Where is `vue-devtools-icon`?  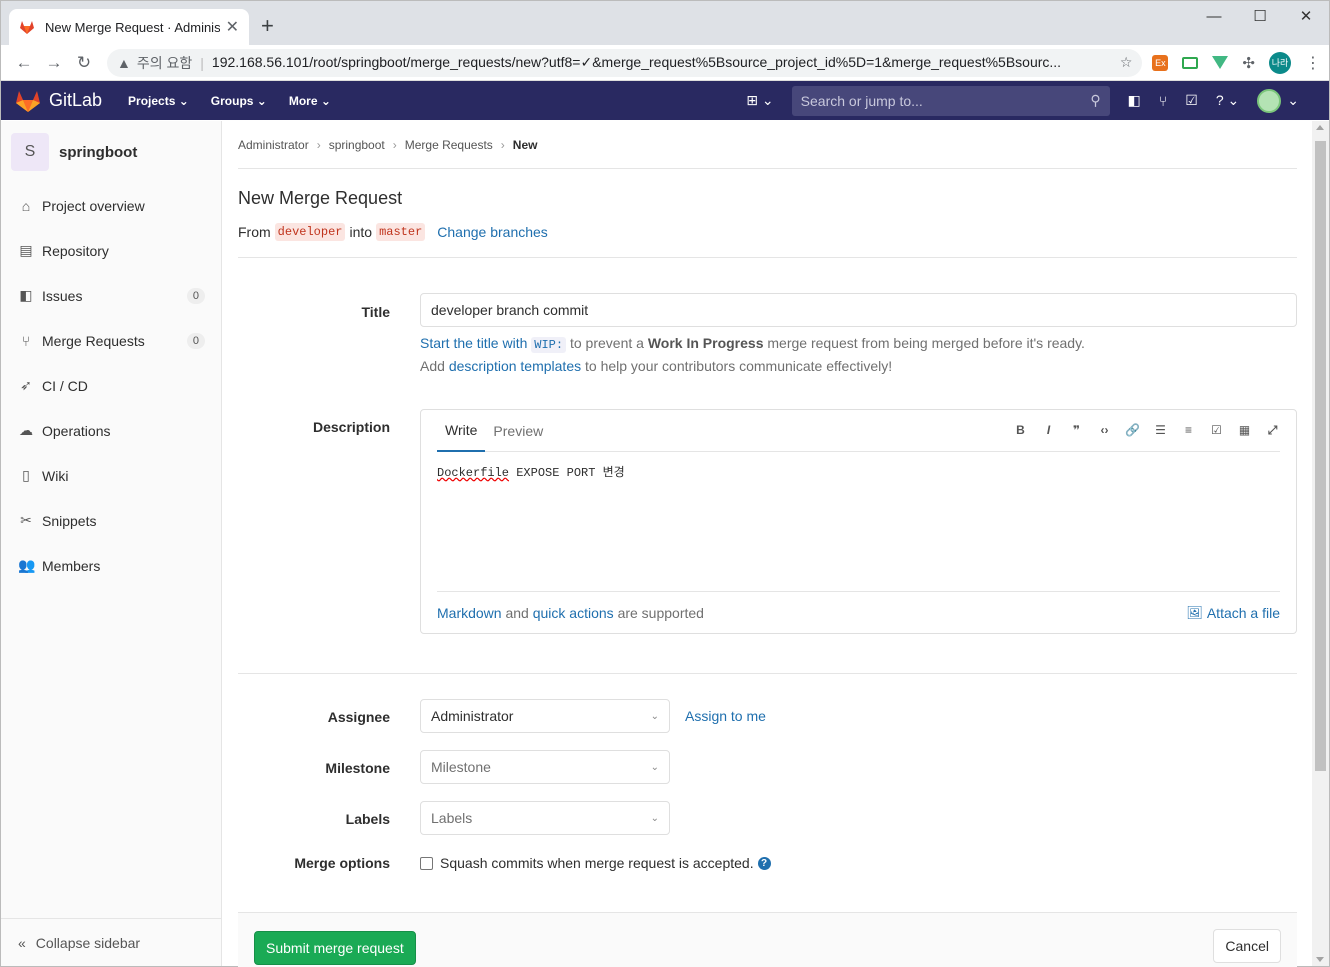
vue-devtools-icon is located at coordinates (1220, 62).